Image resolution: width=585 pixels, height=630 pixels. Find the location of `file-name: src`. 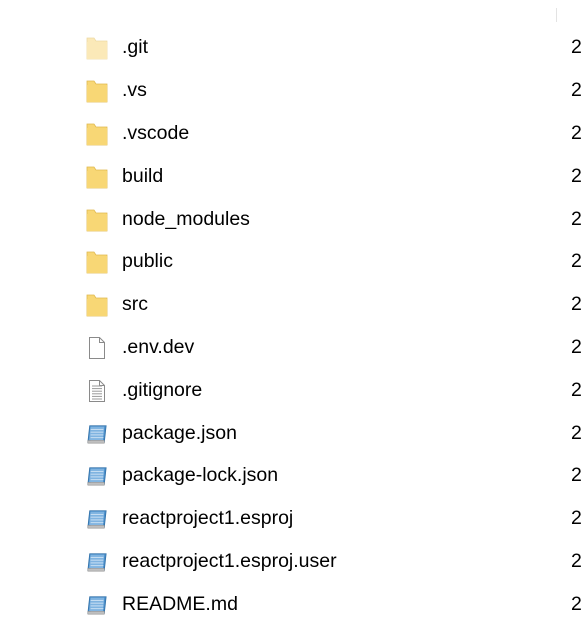

file-name: src is located at coordinates (135, 304).